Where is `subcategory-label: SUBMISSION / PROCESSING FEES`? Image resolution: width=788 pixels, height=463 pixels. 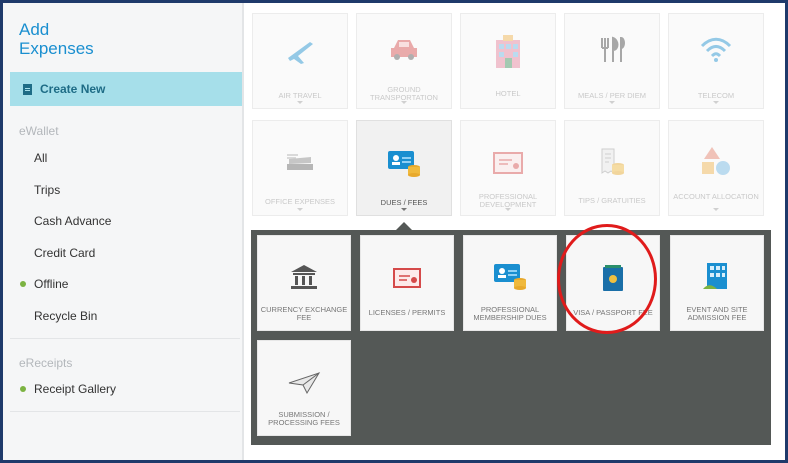
subcategory-label: SUBMISSION / PROCESSING FEES is located at coordinates (304, 418).